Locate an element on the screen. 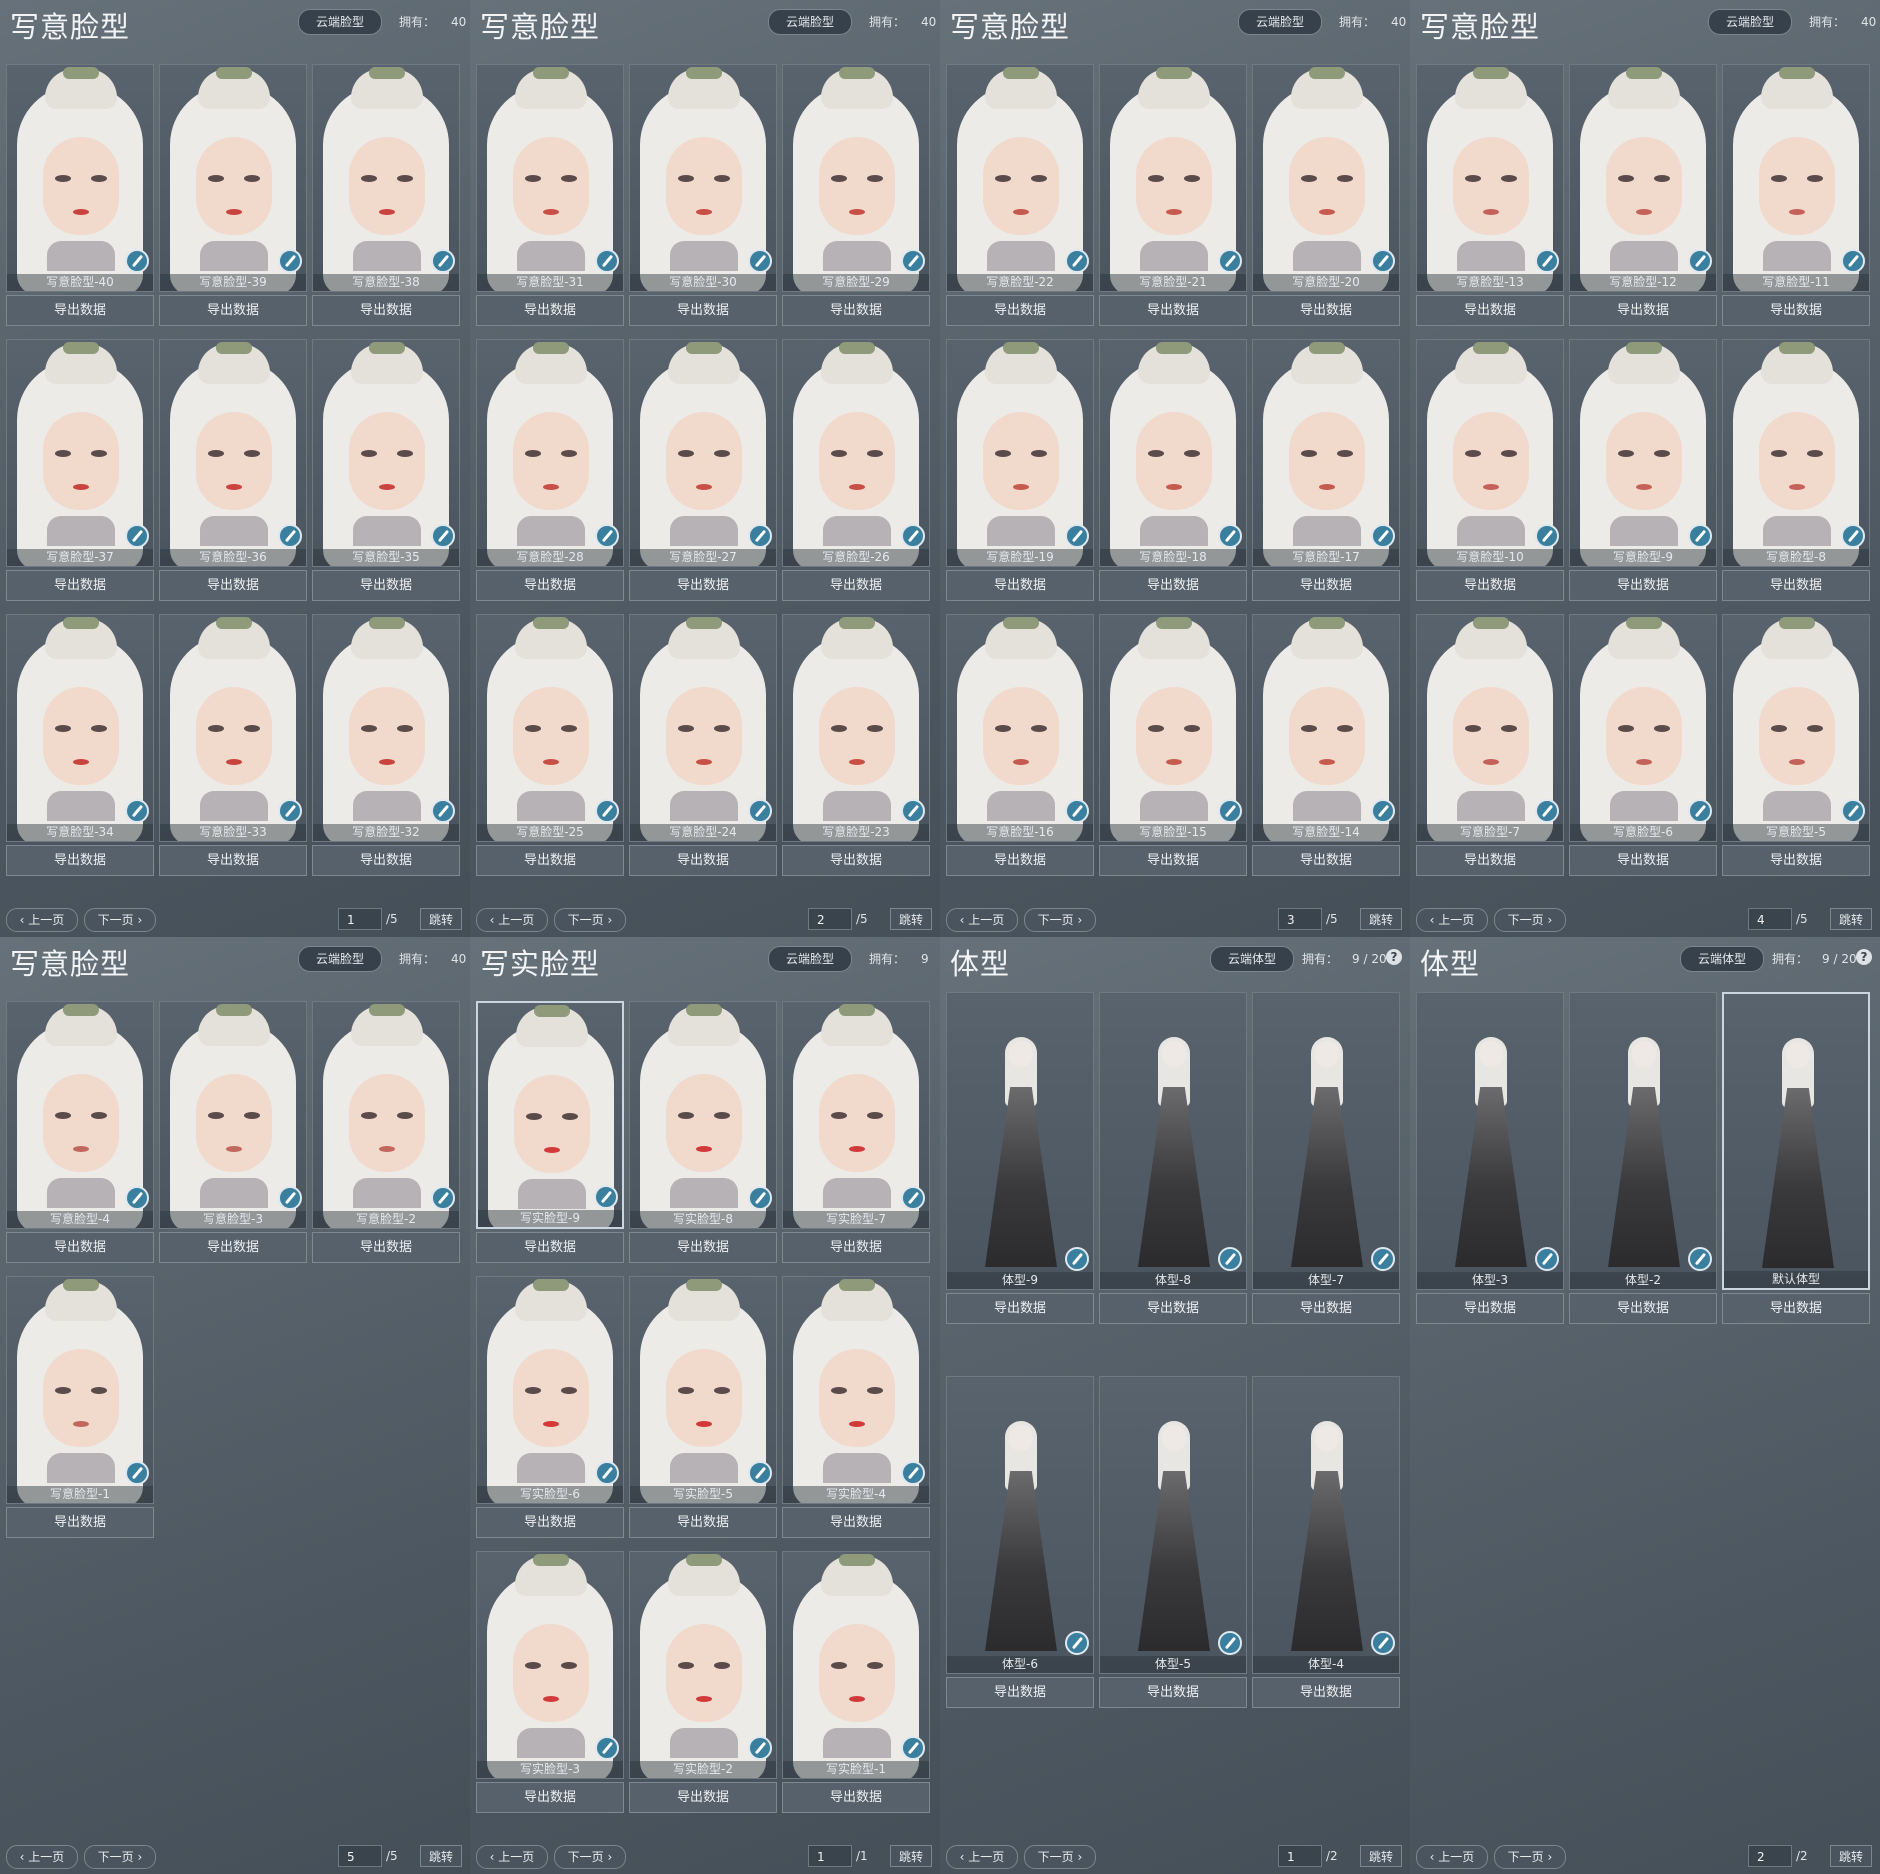  preset-card: 写实脸型-2 is located at coordinates (703, 1665).